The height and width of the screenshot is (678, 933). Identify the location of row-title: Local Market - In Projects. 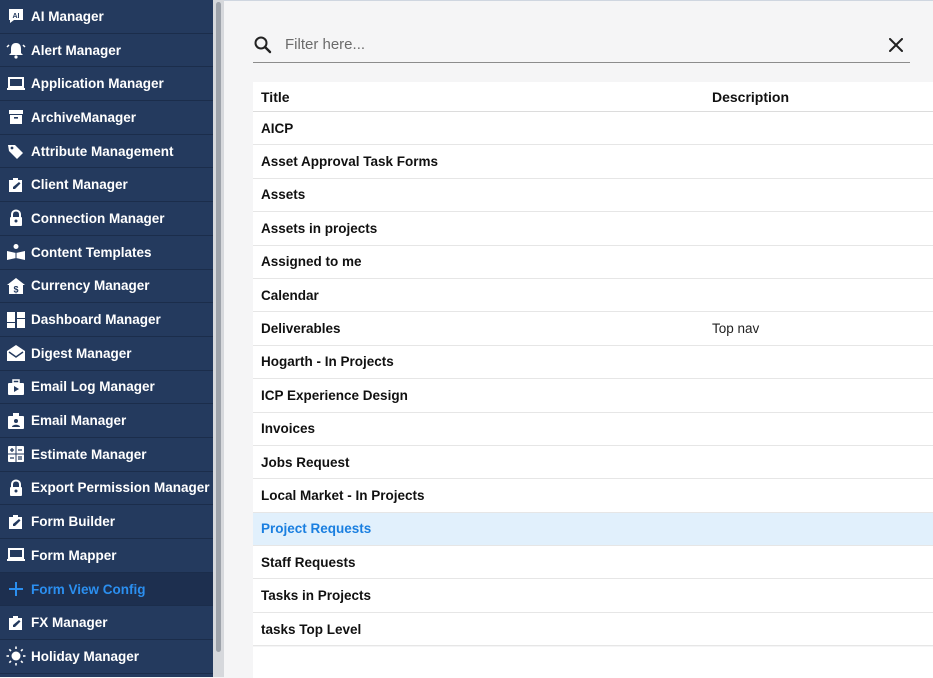
(343, 495).